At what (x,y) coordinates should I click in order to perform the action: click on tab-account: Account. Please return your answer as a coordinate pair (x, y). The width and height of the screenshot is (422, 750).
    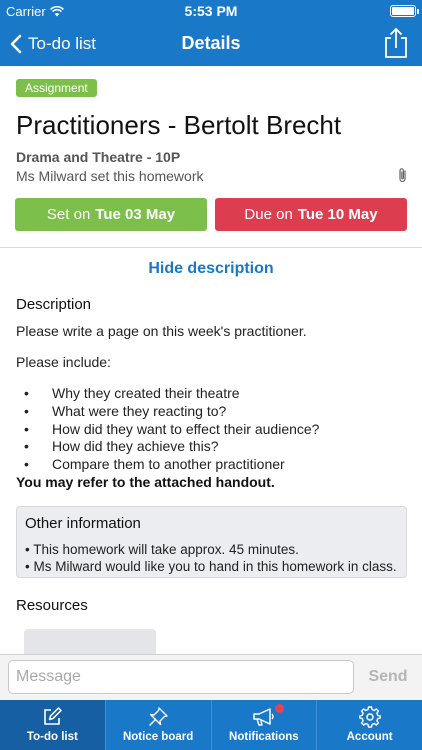
    Looking at the image, I should click on (369, 725).